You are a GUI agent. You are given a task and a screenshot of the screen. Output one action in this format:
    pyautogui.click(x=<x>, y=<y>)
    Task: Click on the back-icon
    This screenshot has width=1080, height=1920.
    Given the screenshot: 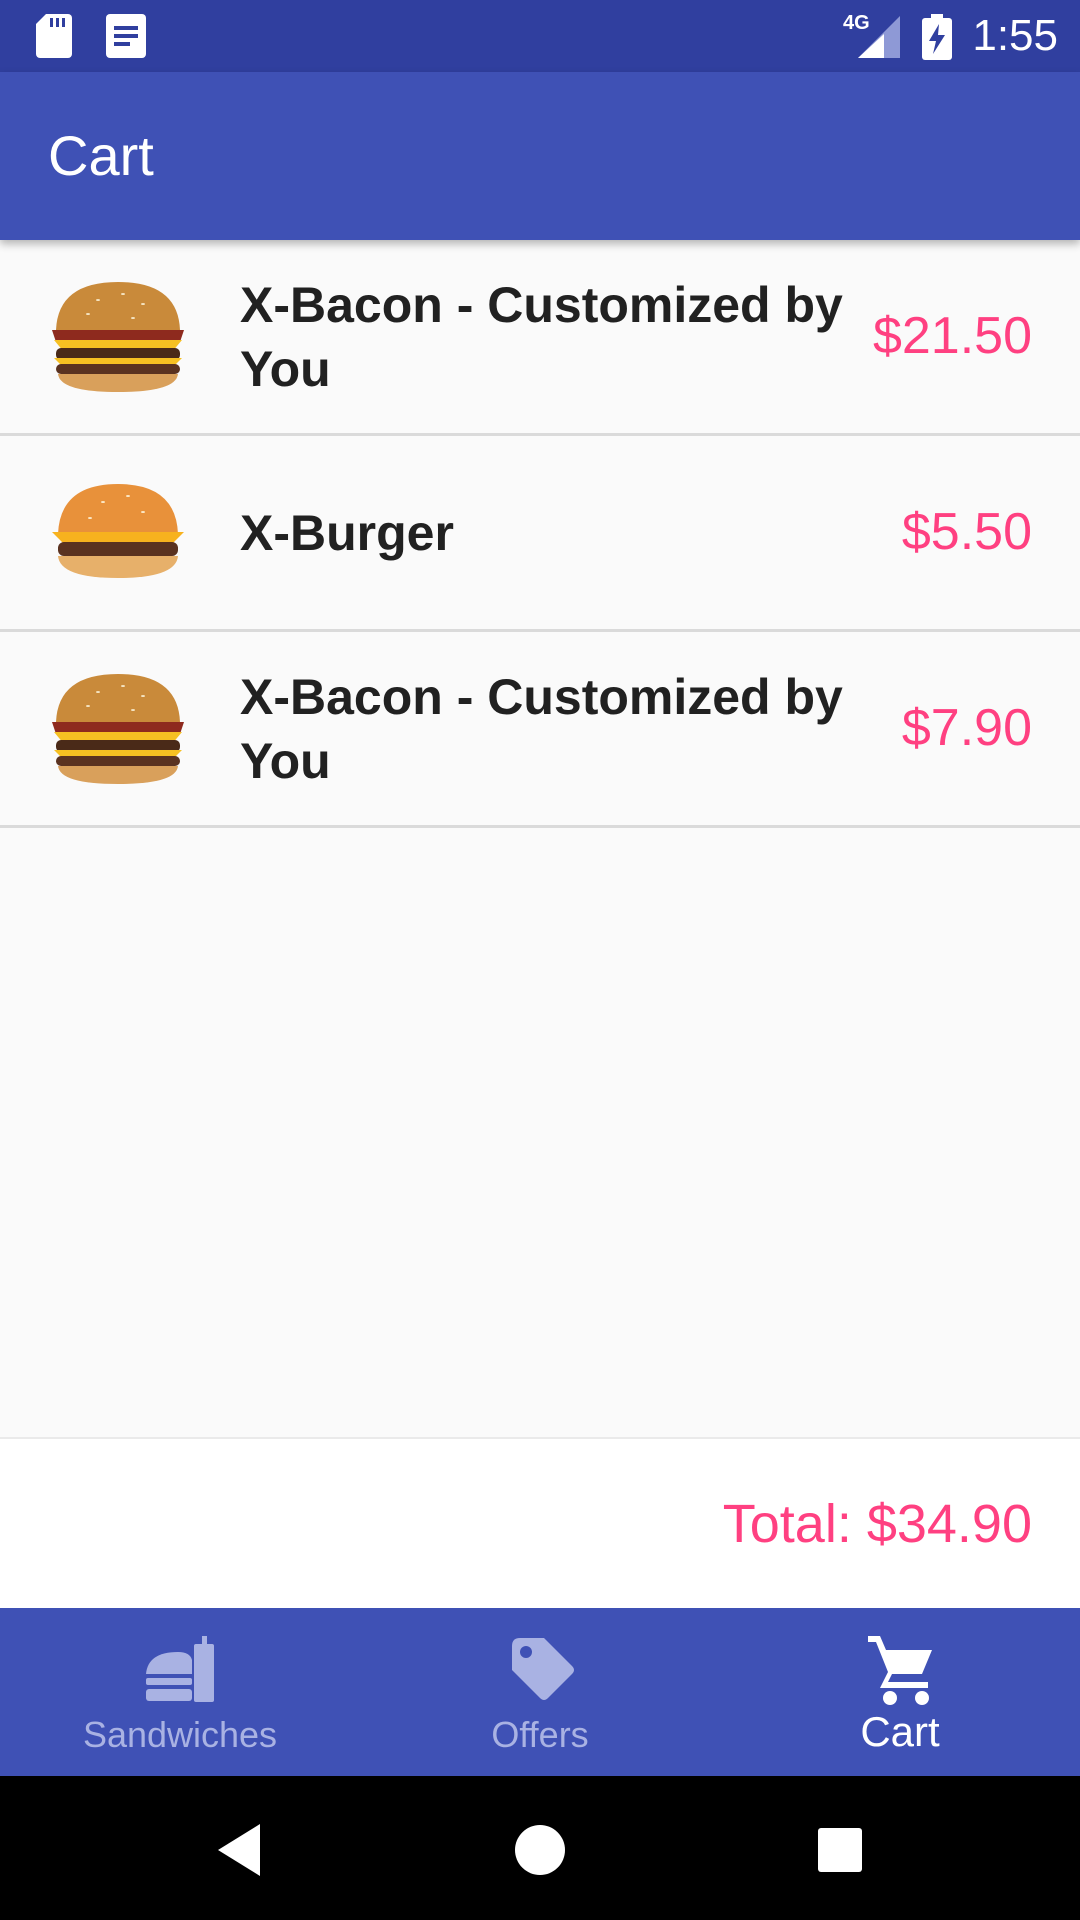 What is the action you would take?
    pyautogui.click(x=240, y=1850)
    